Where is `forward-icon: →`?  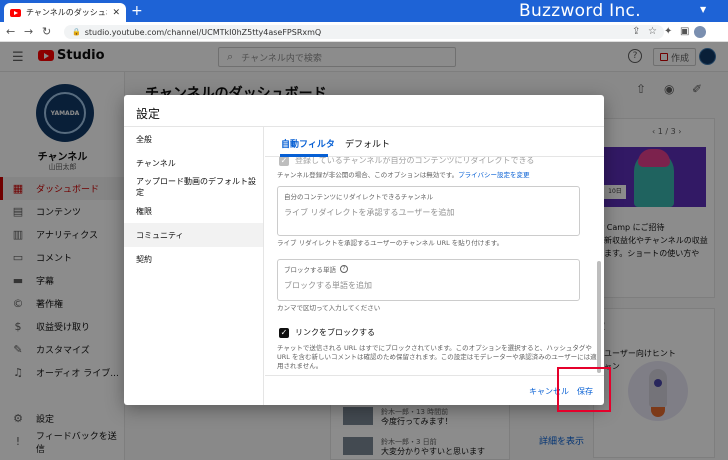 forward-icon: → is located at coordinates (28, 31).